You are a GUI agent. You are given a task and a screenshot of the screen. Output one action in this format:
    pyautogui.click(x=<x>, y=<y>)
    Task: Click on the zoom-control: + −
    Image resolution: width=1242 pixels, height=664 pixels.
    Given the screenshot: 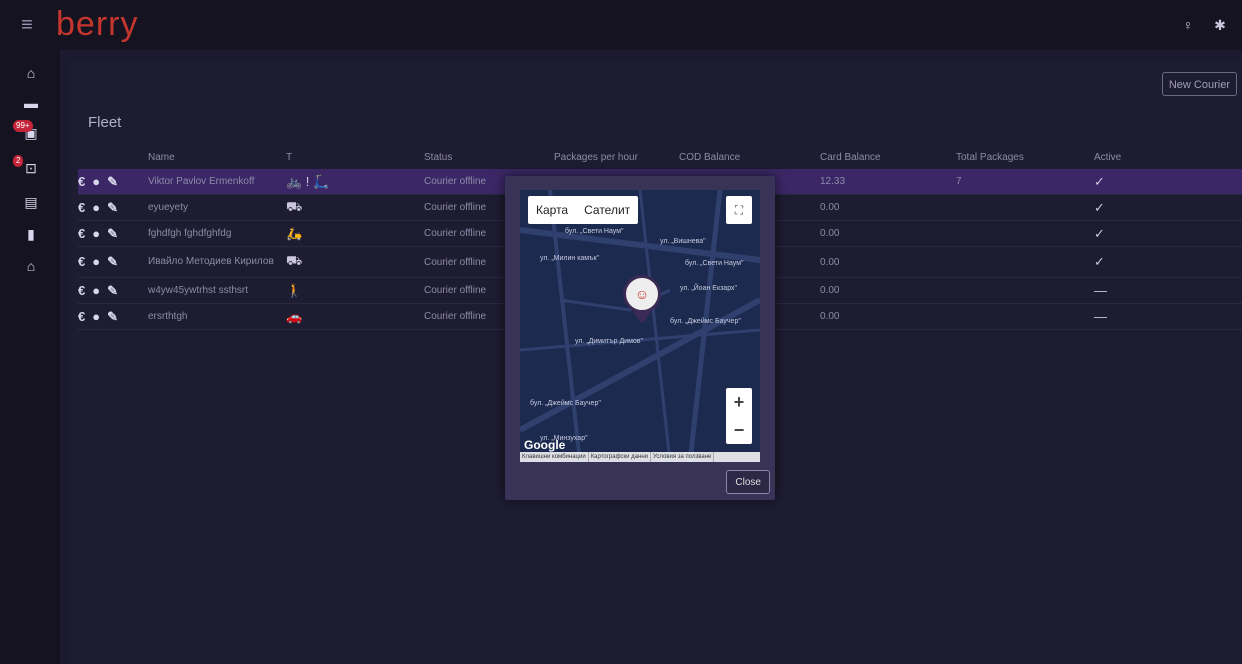 What is the action you would take?
    pyautogui.click(x=739, y=416)
    